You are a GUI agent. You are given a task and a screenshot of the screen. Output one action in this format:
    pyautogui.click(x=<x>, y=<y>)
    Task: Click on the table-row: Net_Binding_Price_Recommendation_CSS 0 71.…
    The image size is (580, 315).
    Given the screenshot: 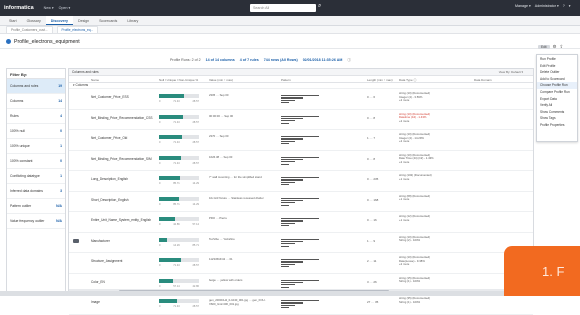 What is the action you would take?
    pyautogui.click(x=301, y=120)
    